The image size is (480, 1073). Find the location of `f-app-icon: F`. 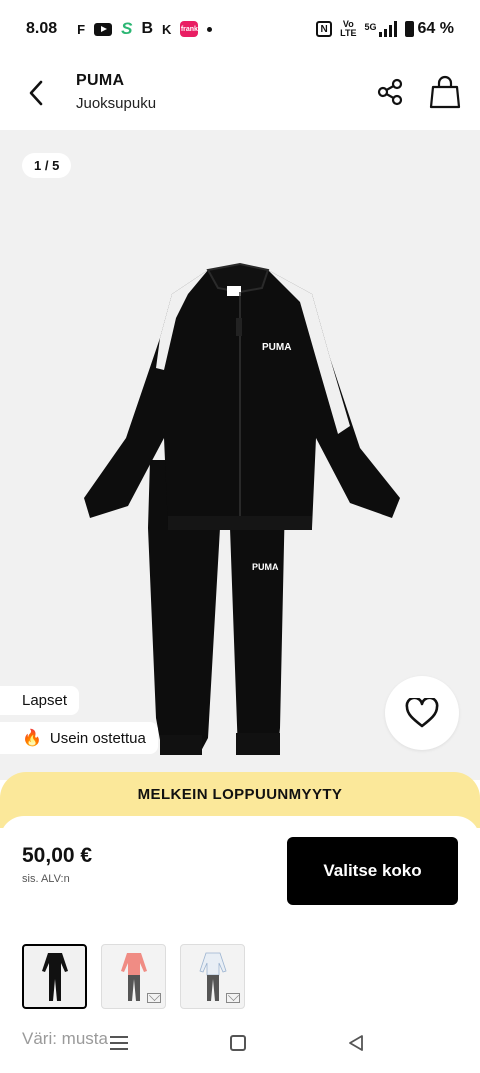

f-app-icon: F is located at coordinates (81, 29).